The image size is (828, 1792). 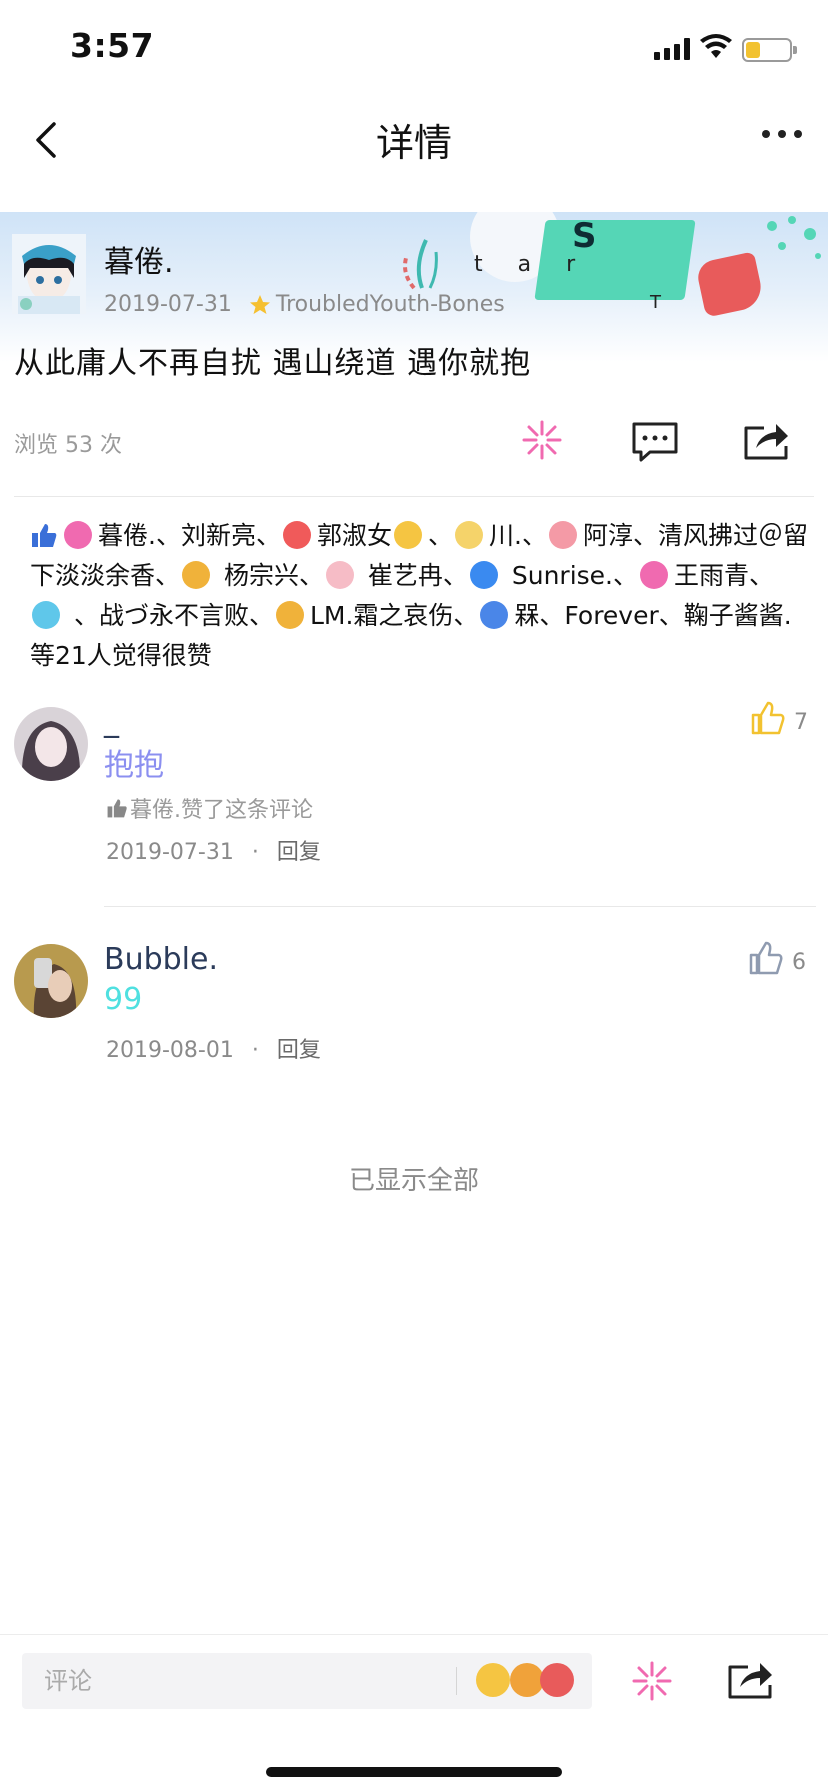 What do you see at coordinates (724, 575) in the screenshot?
I see `liker-name: 王雨青、` at bounding box center [724, 575].